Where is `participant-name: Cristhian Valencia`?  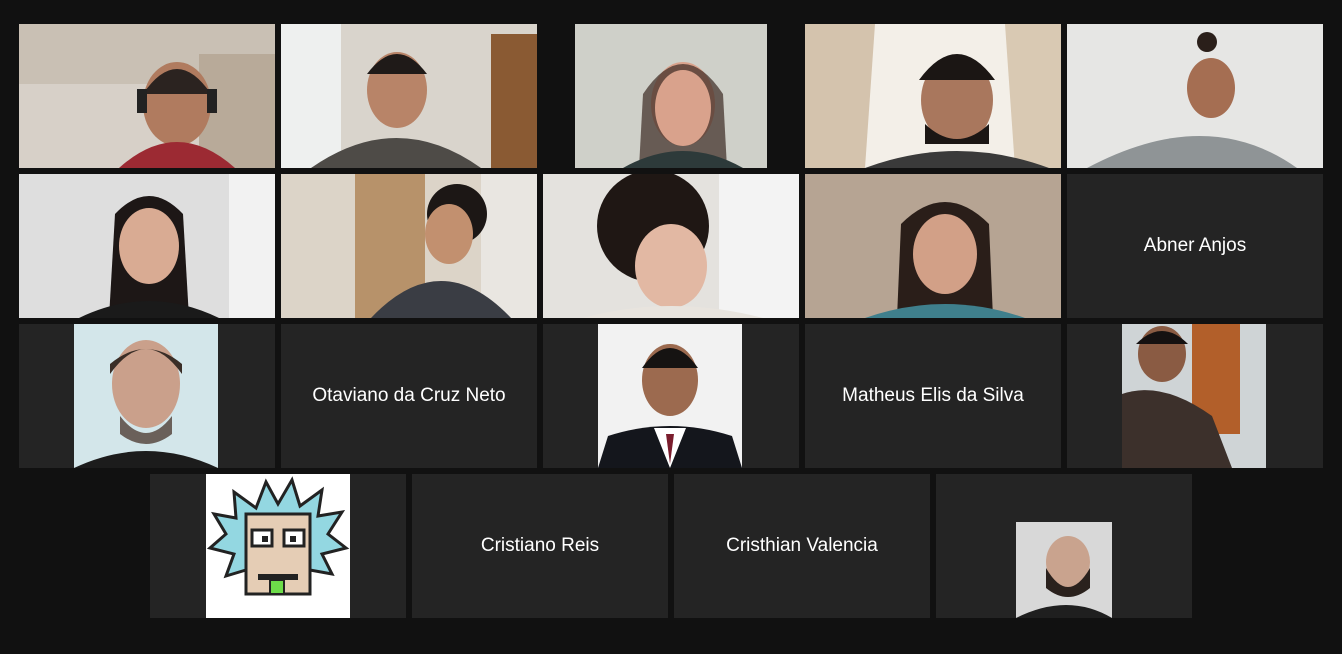 participant-name: Cristhian Valencia is located at coordinates (802, 545).